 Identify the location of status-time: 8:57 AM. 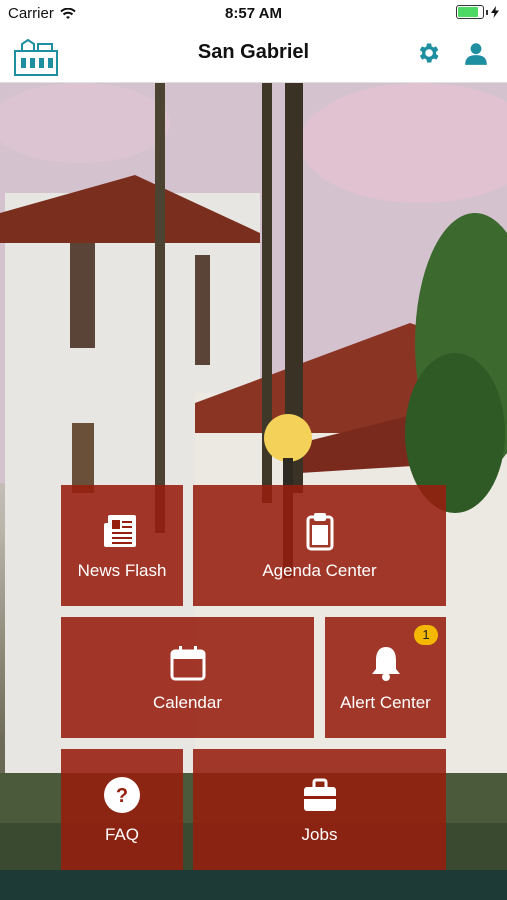
(253, 13).